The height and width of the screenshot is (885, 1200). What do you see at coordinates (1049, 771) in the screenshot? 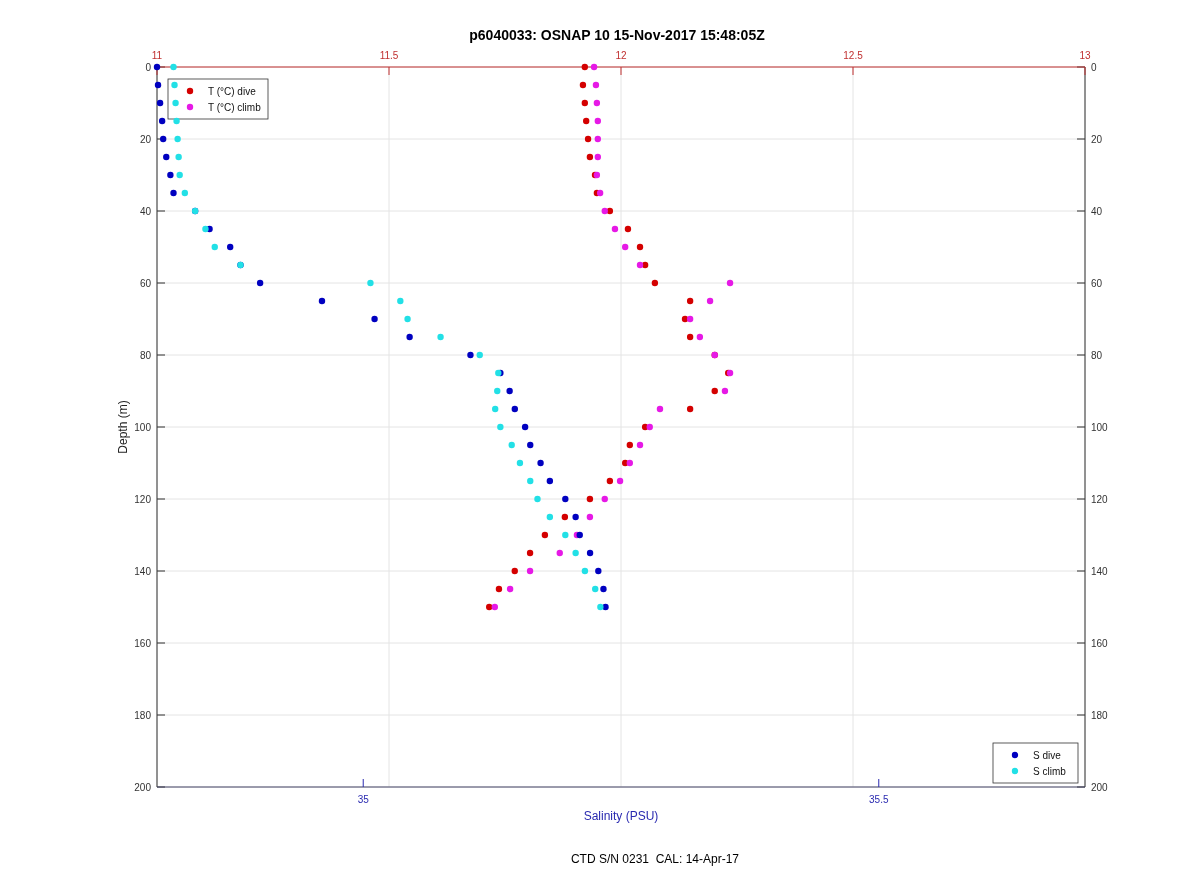
I see `legend-label: S climb` at bounding box center [1049, 771].